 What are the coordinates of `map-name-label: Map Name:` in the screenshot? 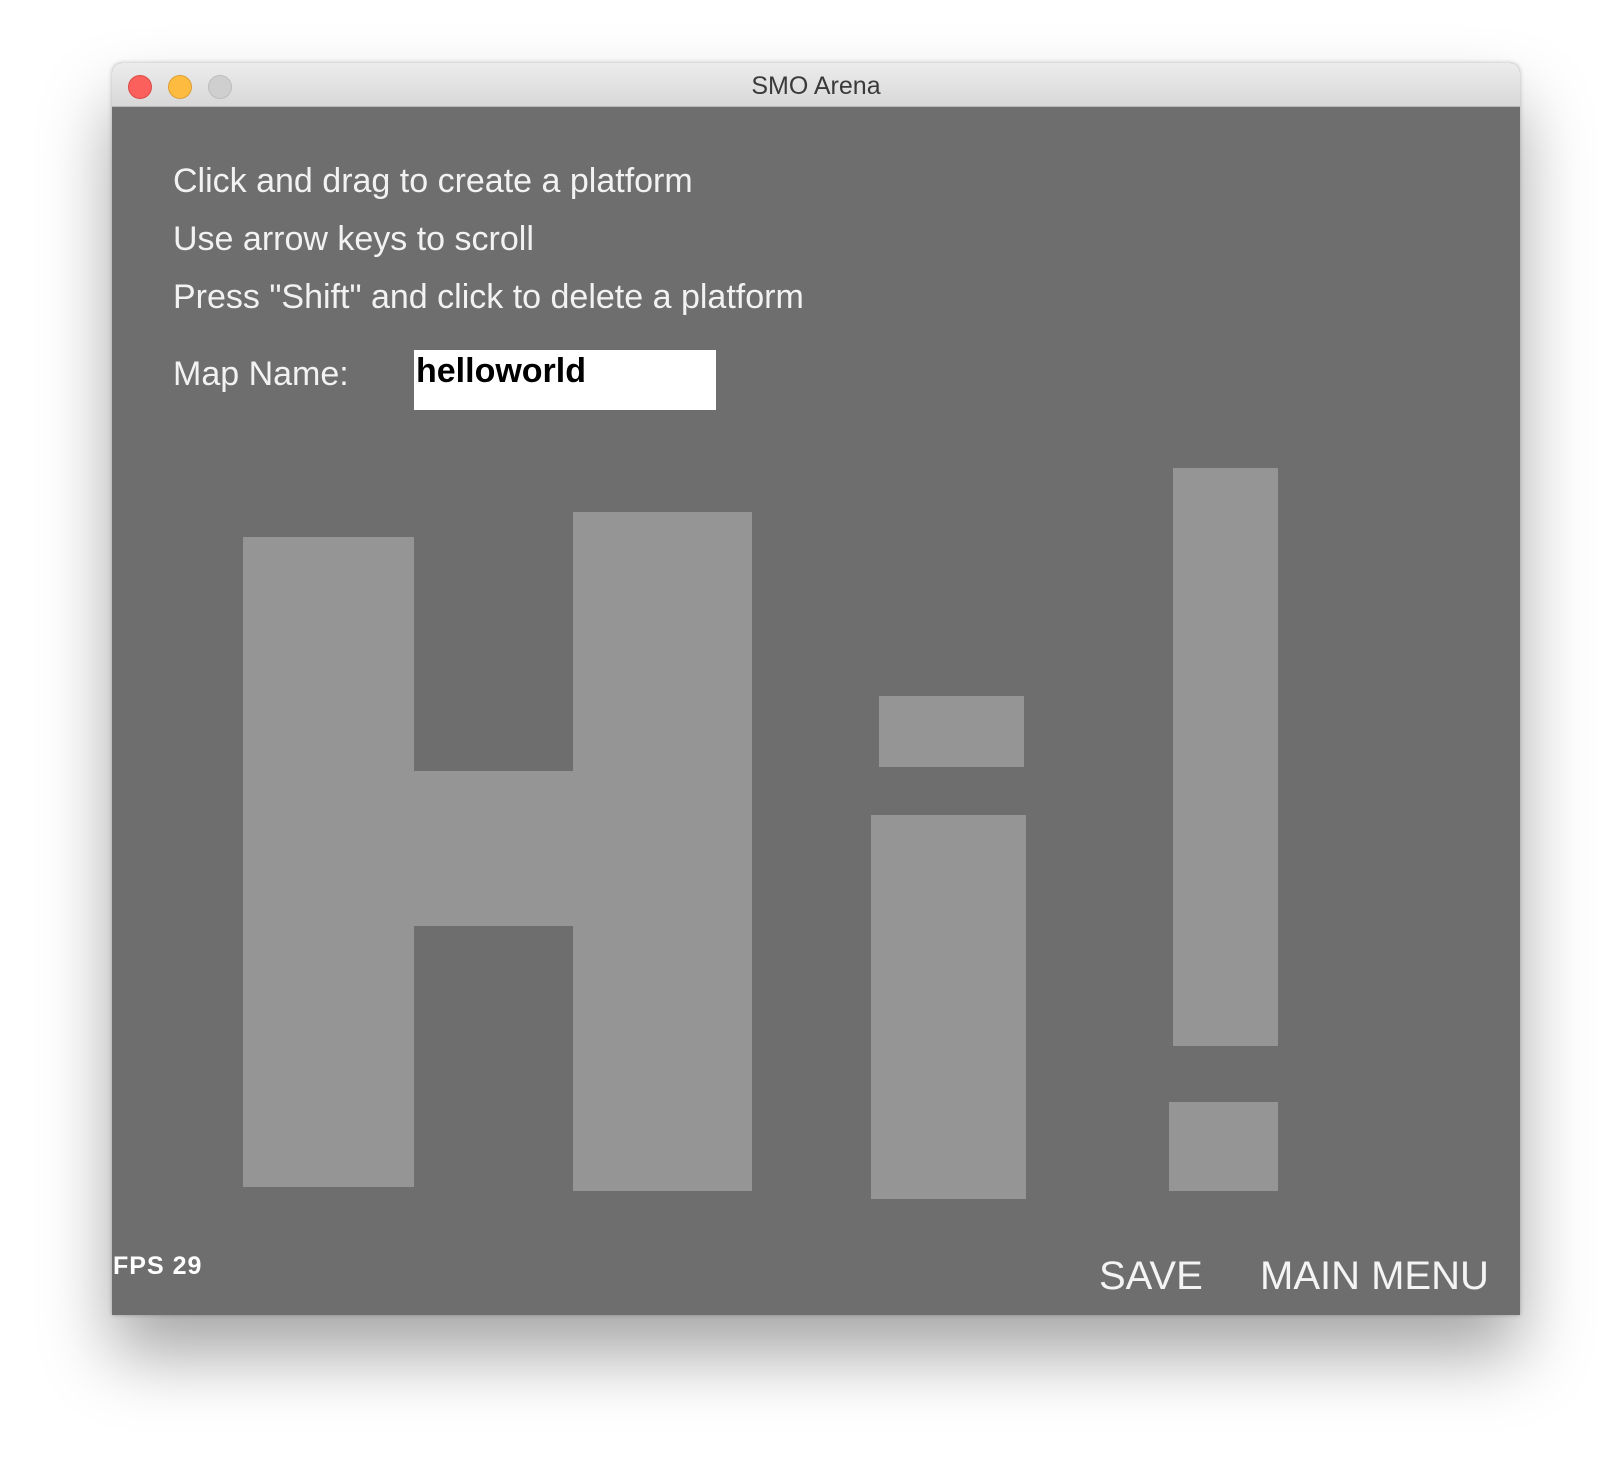 It's located at (261, 374).